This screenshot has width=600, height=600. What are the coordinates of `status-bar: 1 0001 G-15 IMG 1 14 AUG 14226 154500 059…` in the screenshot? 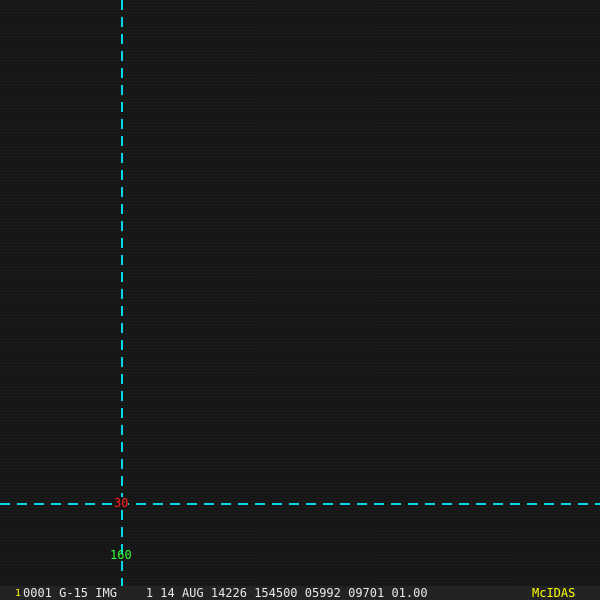 It's located at (300, 593).